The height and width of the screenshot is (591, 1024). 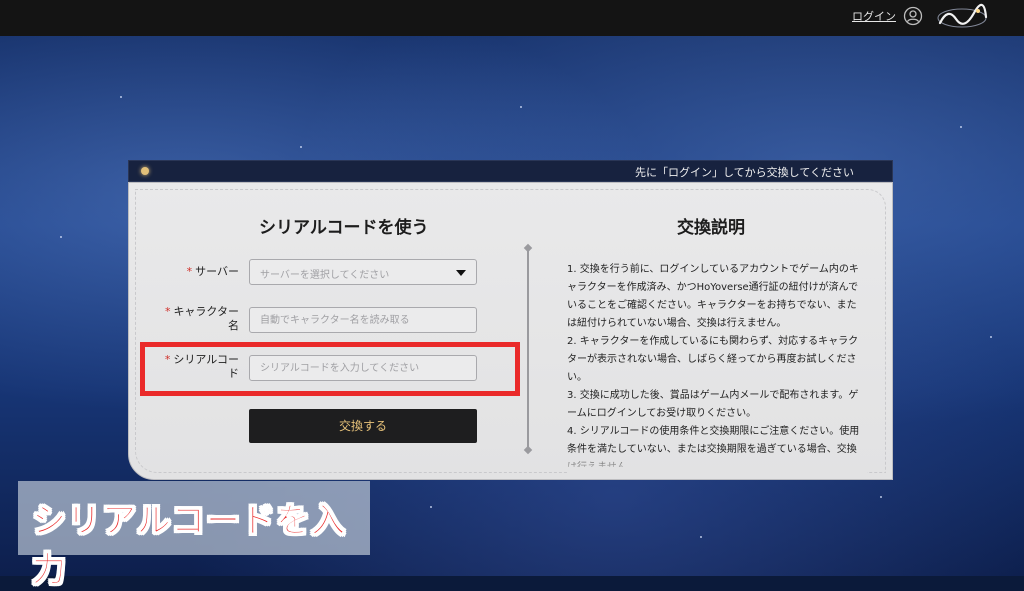 What do you see at coordinates (717, 463) in the screenshot?
I see `text-fade` at bounding box center [717, 463].